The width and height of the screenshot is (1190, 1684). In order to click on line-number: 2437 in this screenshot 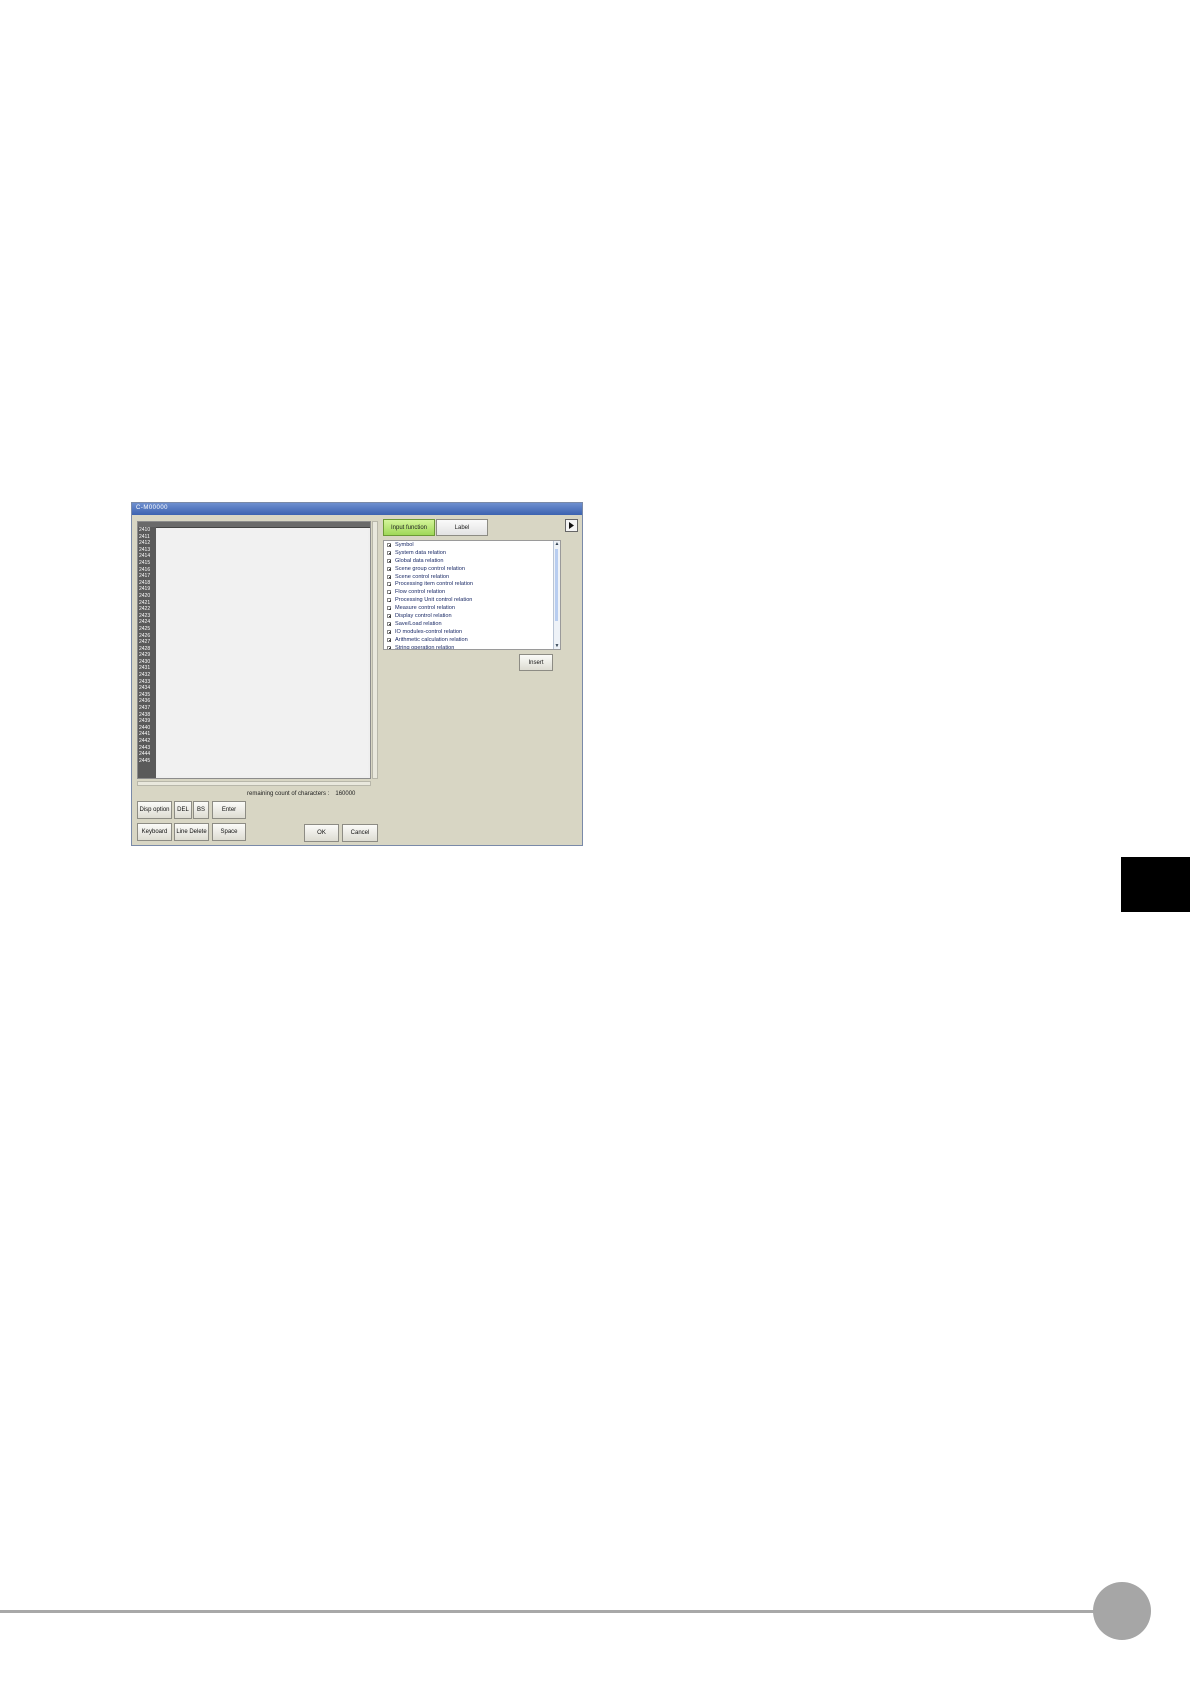, I will do `click(145, 708)`.